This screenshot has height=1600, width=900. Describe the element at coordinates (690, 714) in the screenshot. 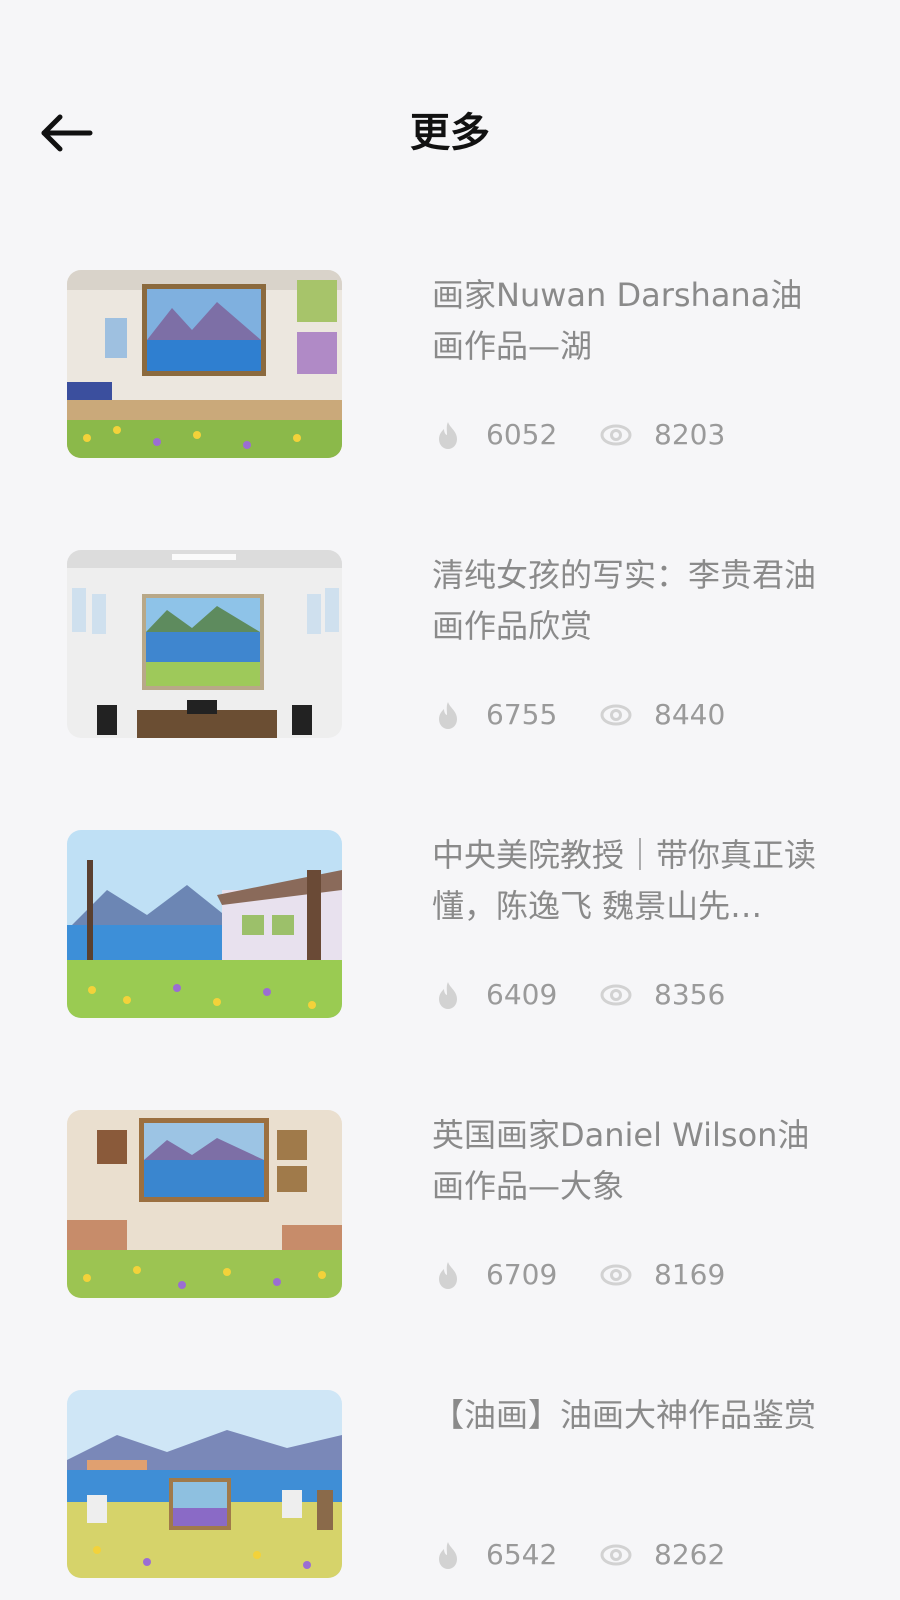

I see `views-count: 8440` at that location.